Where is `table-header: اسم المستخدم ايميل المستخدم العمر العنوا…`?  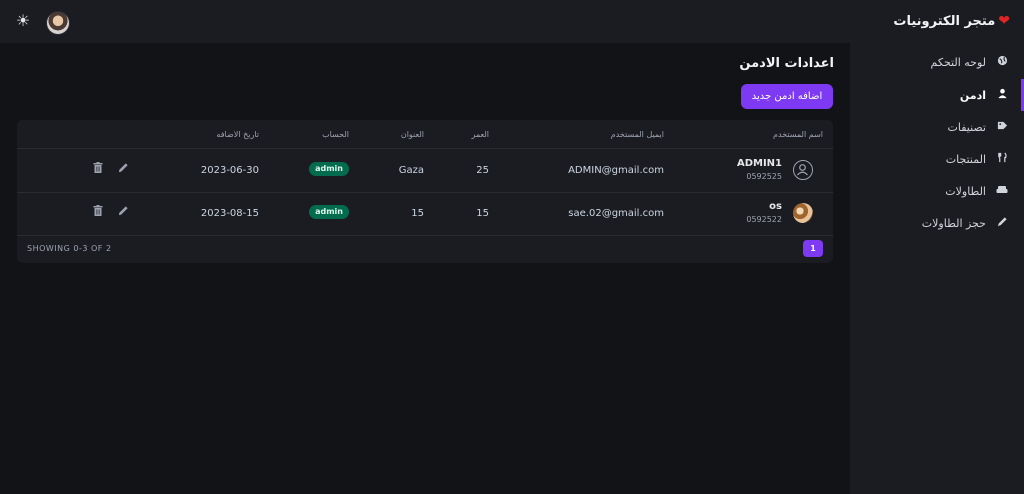
table-header: اسم المستخدم ايميل المستخدم العمر العنوا… is located at coordinates (425, 134).